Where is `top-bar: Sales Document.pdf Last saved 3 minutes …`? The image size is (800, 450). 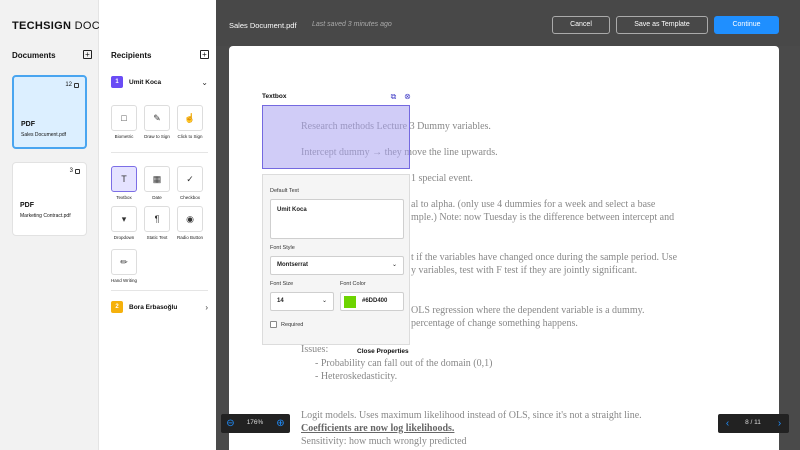 top-bar: Sales Document.pdf Last saved 3 minutes … is located at coordinates (508, 23).